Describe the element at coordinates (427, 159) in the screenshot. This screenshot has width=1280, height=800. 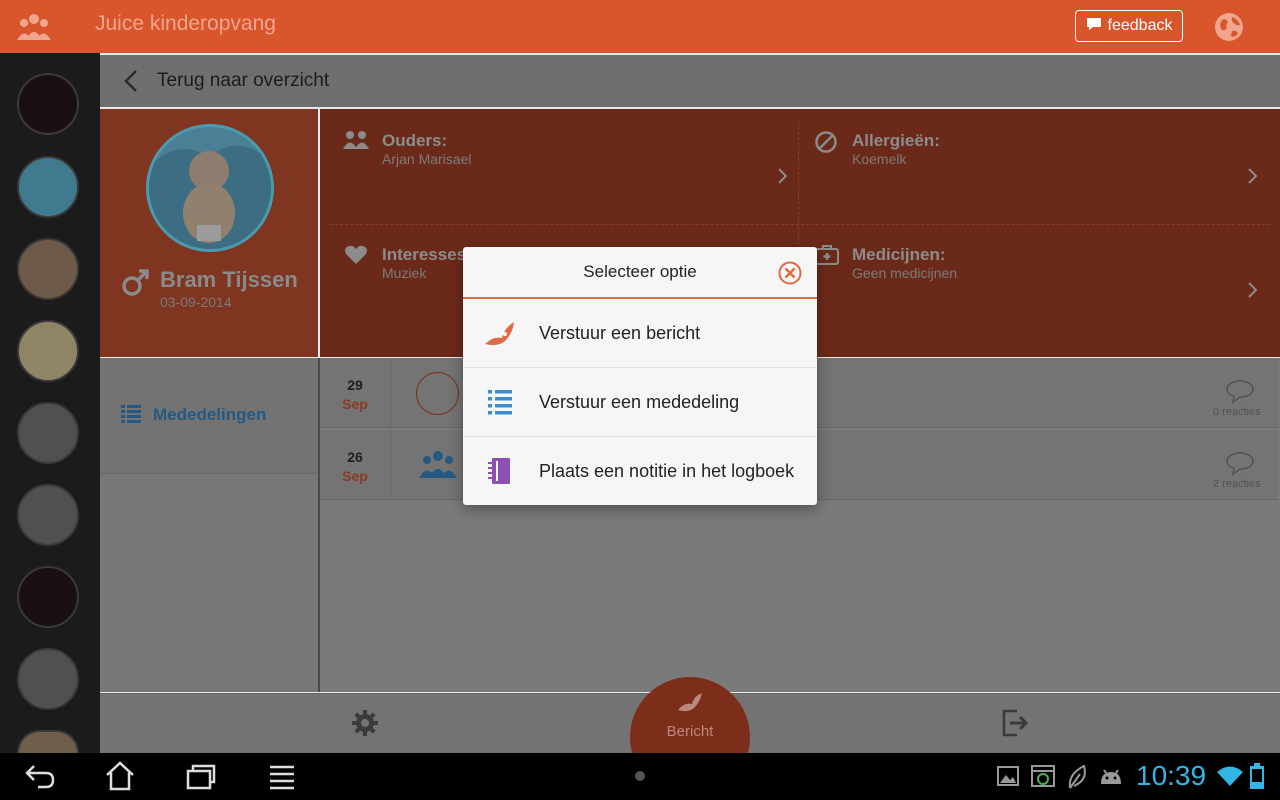
I see `parents-value: Arjan Marisael` at that location.